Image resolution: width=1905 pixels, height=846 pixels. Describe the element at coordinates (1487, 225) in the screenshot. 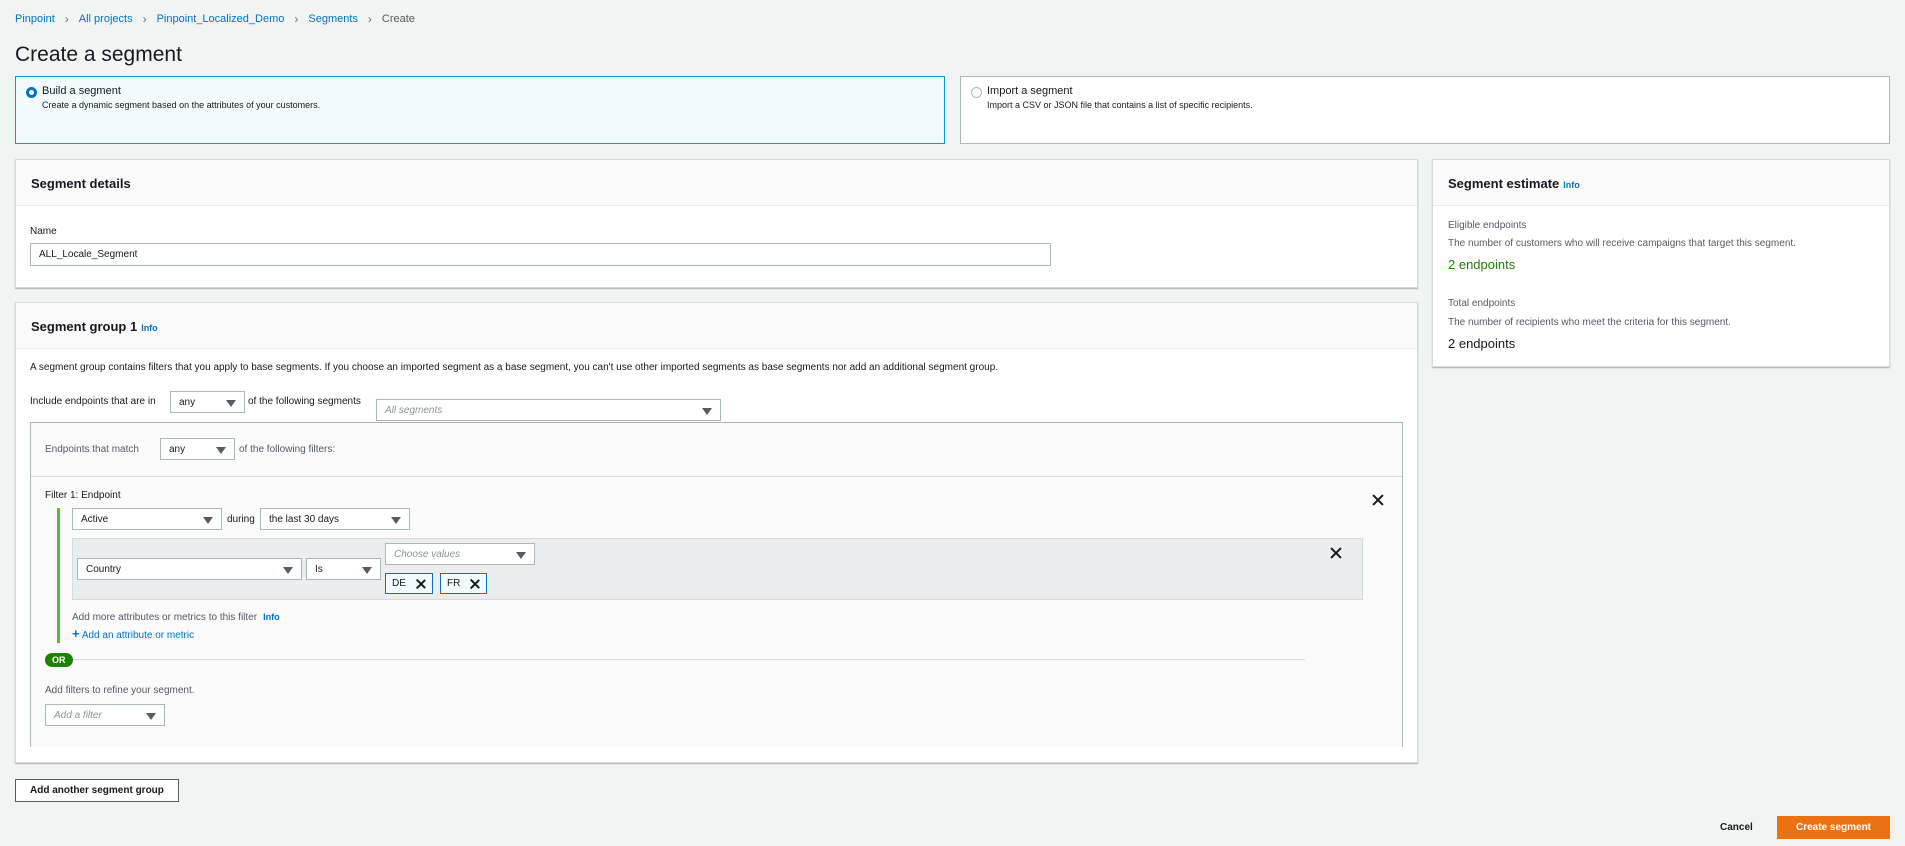

I see `eligible-label: Eligible endpoints` at that location.